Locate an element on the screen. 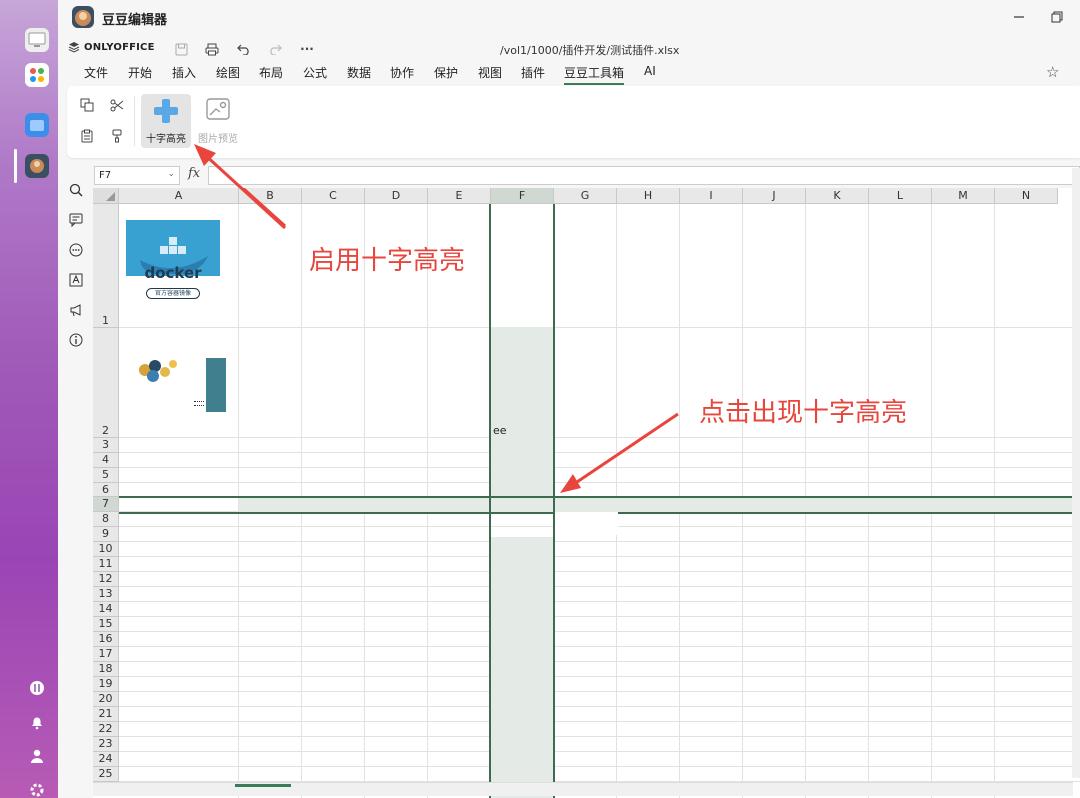 This screenshot has width=1080, height=798. tab-layout: 布局 is located at coordinates (271, 72).